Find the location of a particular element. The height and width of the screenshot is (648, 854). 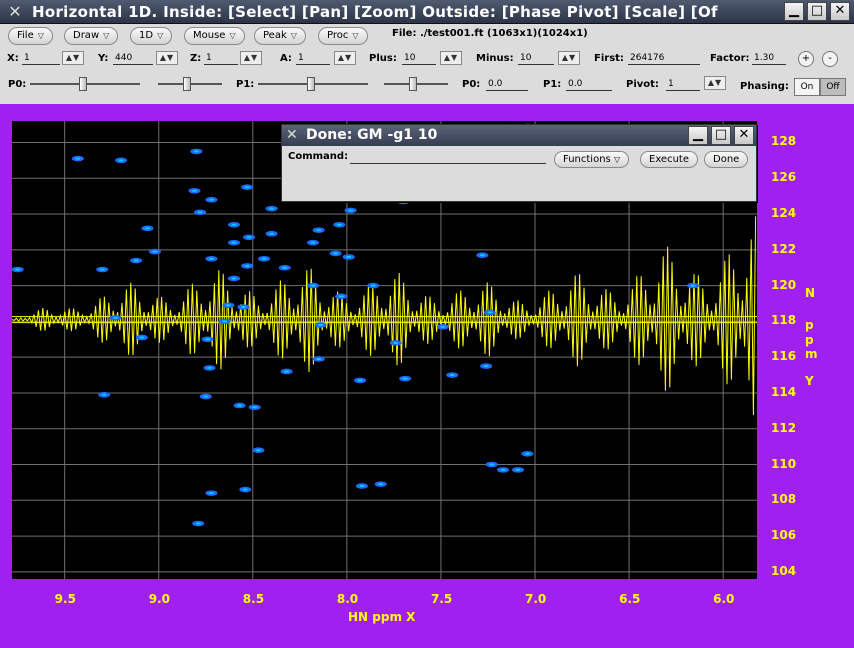

y-tick-label: 106 is located at coordinates (784, 535).